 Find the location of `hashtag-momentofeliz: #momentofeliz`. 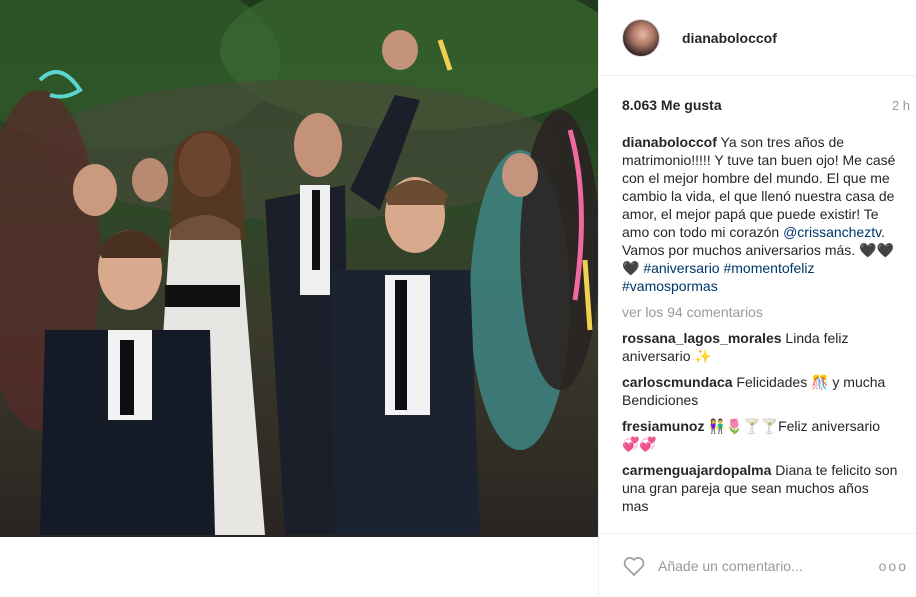

hashtag-momentofeliz: #momentofeliz is located at coordinates (768, 268).